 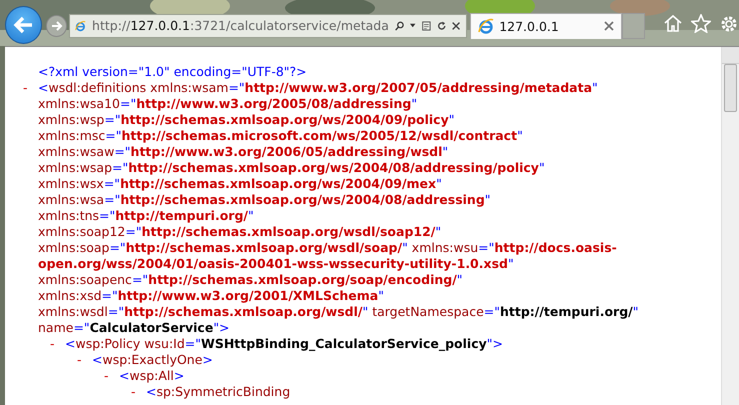 What do you see at coordinates (729, 24) in the screenshot?
I see `settings-icon` at bounding box center [729, 24].